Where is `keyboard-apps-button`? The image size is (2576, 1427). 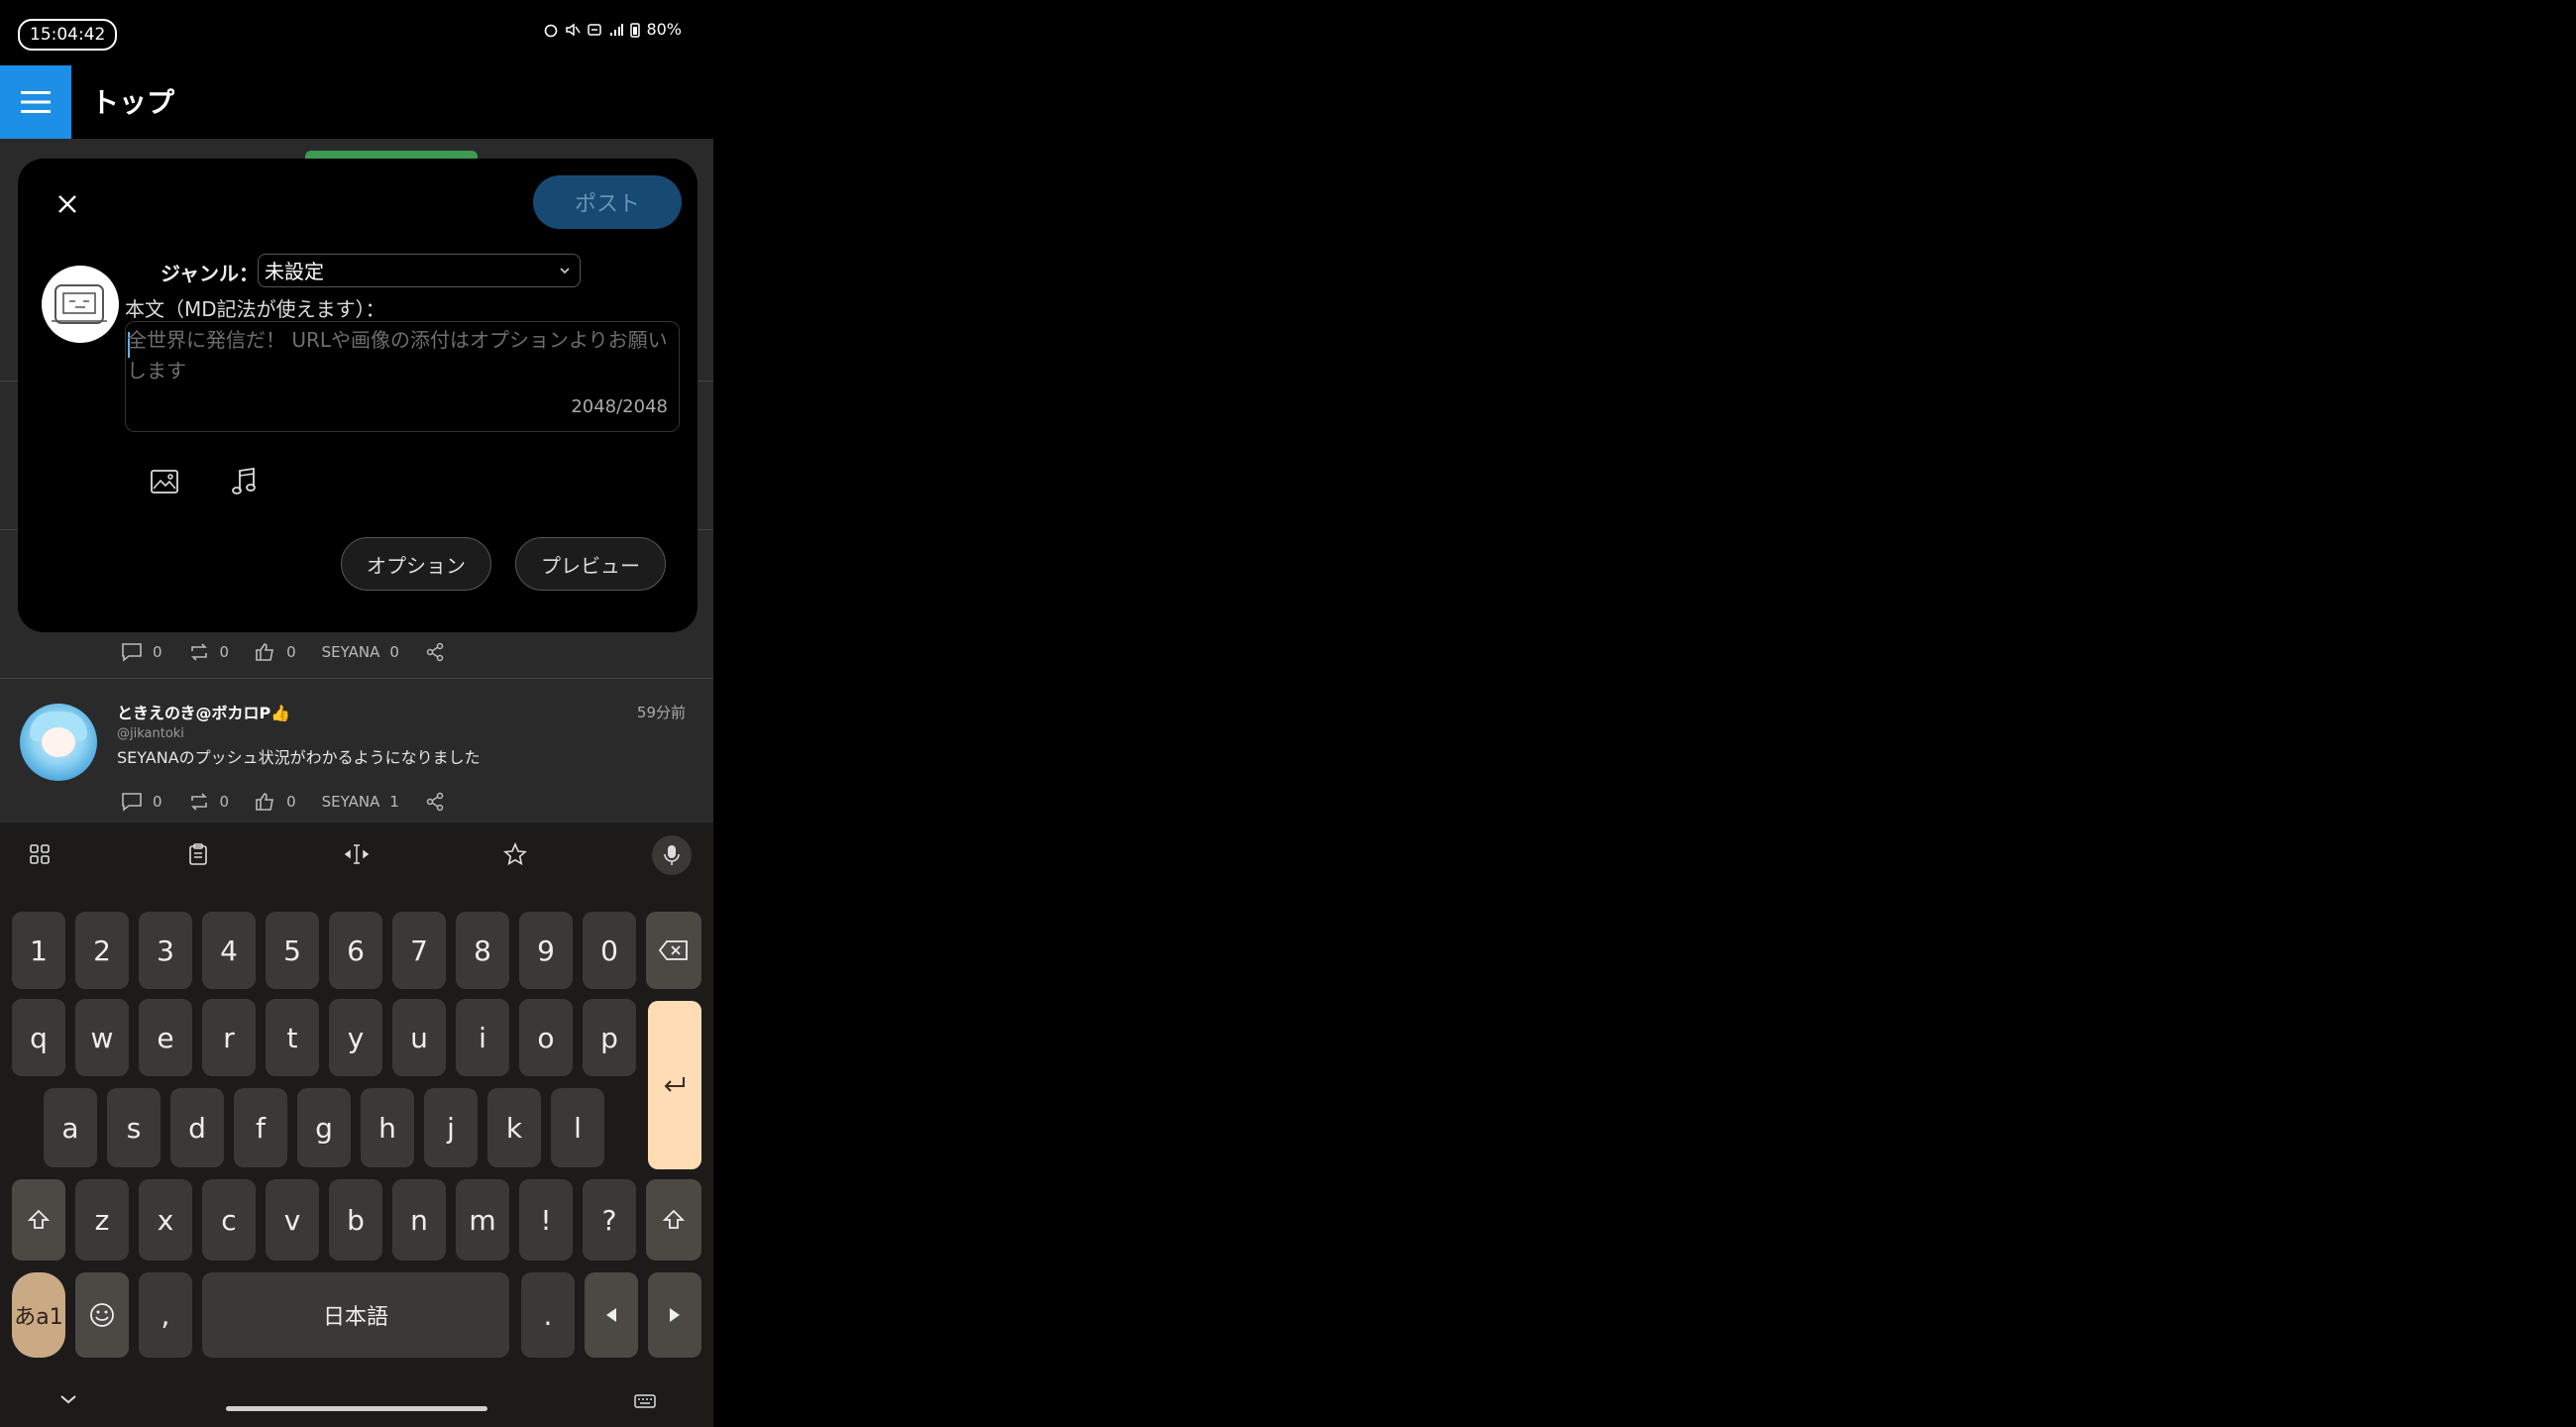 keyboard-apps-button is located at coordinates (39, 854).